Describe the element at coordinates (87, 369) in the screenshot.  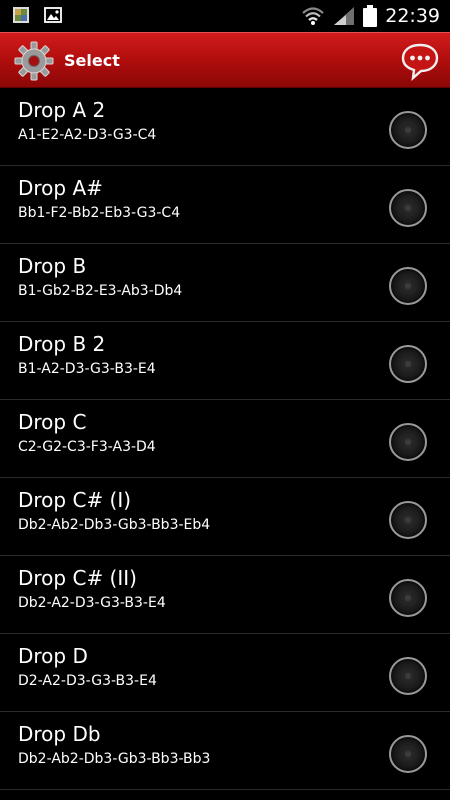
I see `tuning-notes: B1-A2-D3-G3-B3-E4` at that location.